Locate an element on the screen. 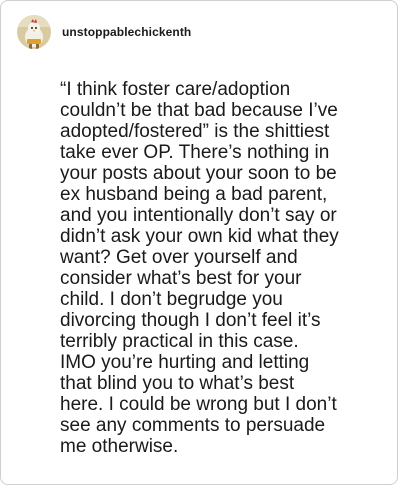  chicken-avatar-icon is located at coordinates (34, 32).